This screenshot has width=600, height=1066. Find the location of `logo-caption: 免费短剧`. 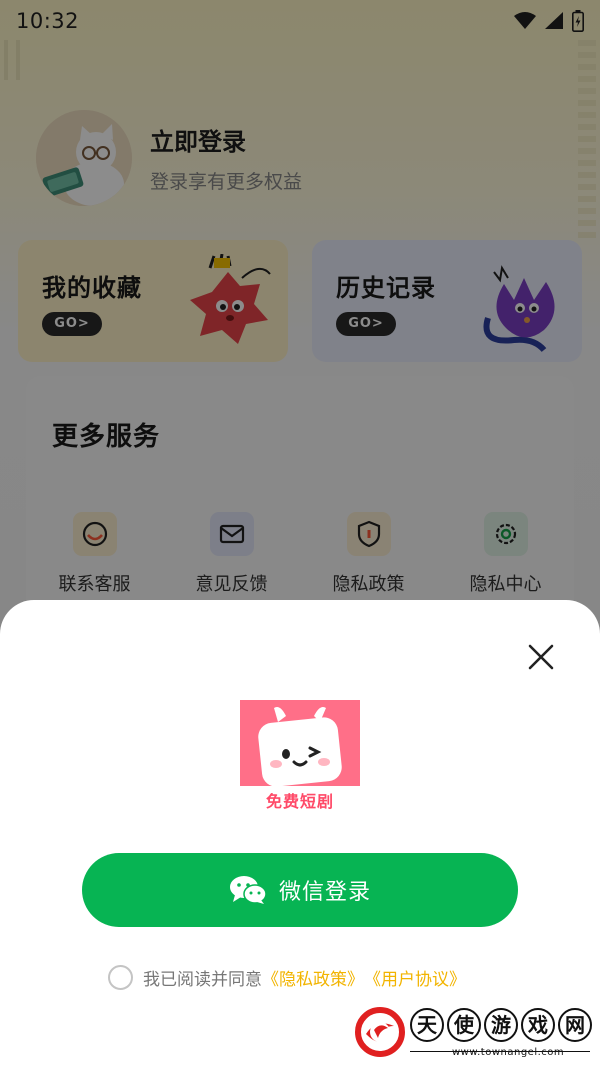

logo-caption: 免费短剧 is located at coordinates (300, 803).